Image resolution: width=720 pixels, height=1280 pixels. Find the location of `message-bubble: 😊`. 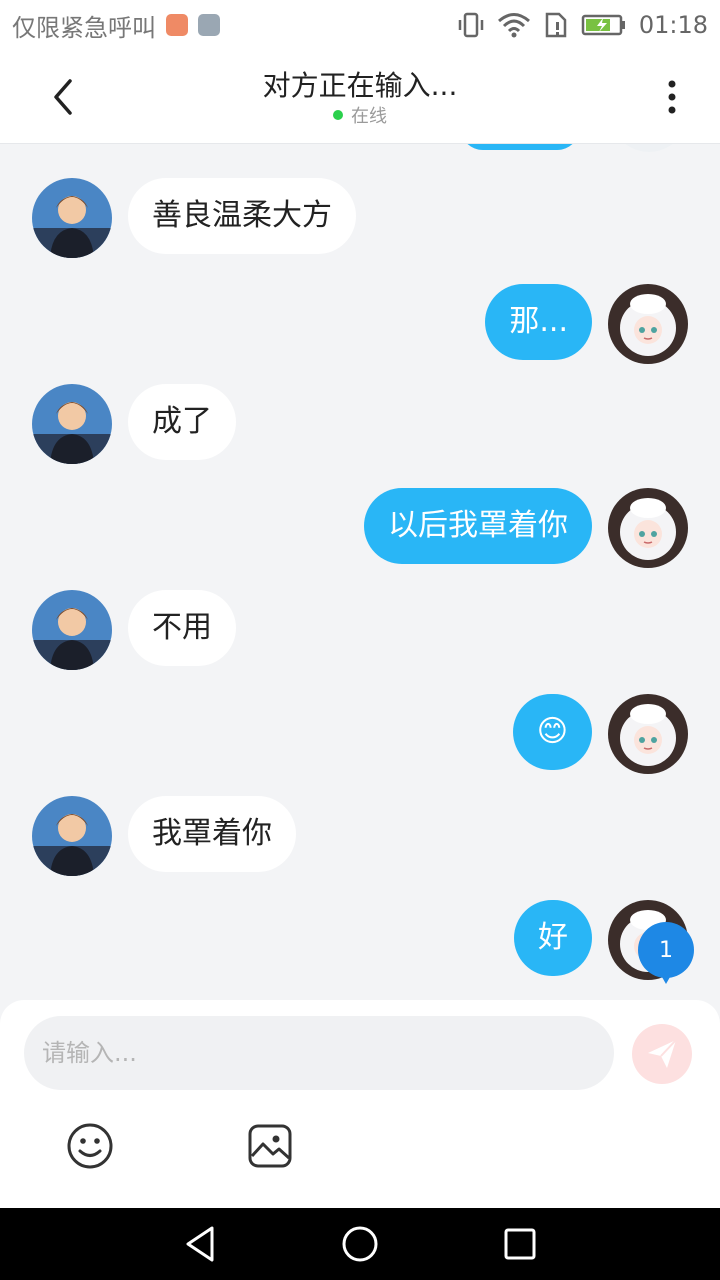

message-bubble: 😊 is located at coordinates (552, 732).